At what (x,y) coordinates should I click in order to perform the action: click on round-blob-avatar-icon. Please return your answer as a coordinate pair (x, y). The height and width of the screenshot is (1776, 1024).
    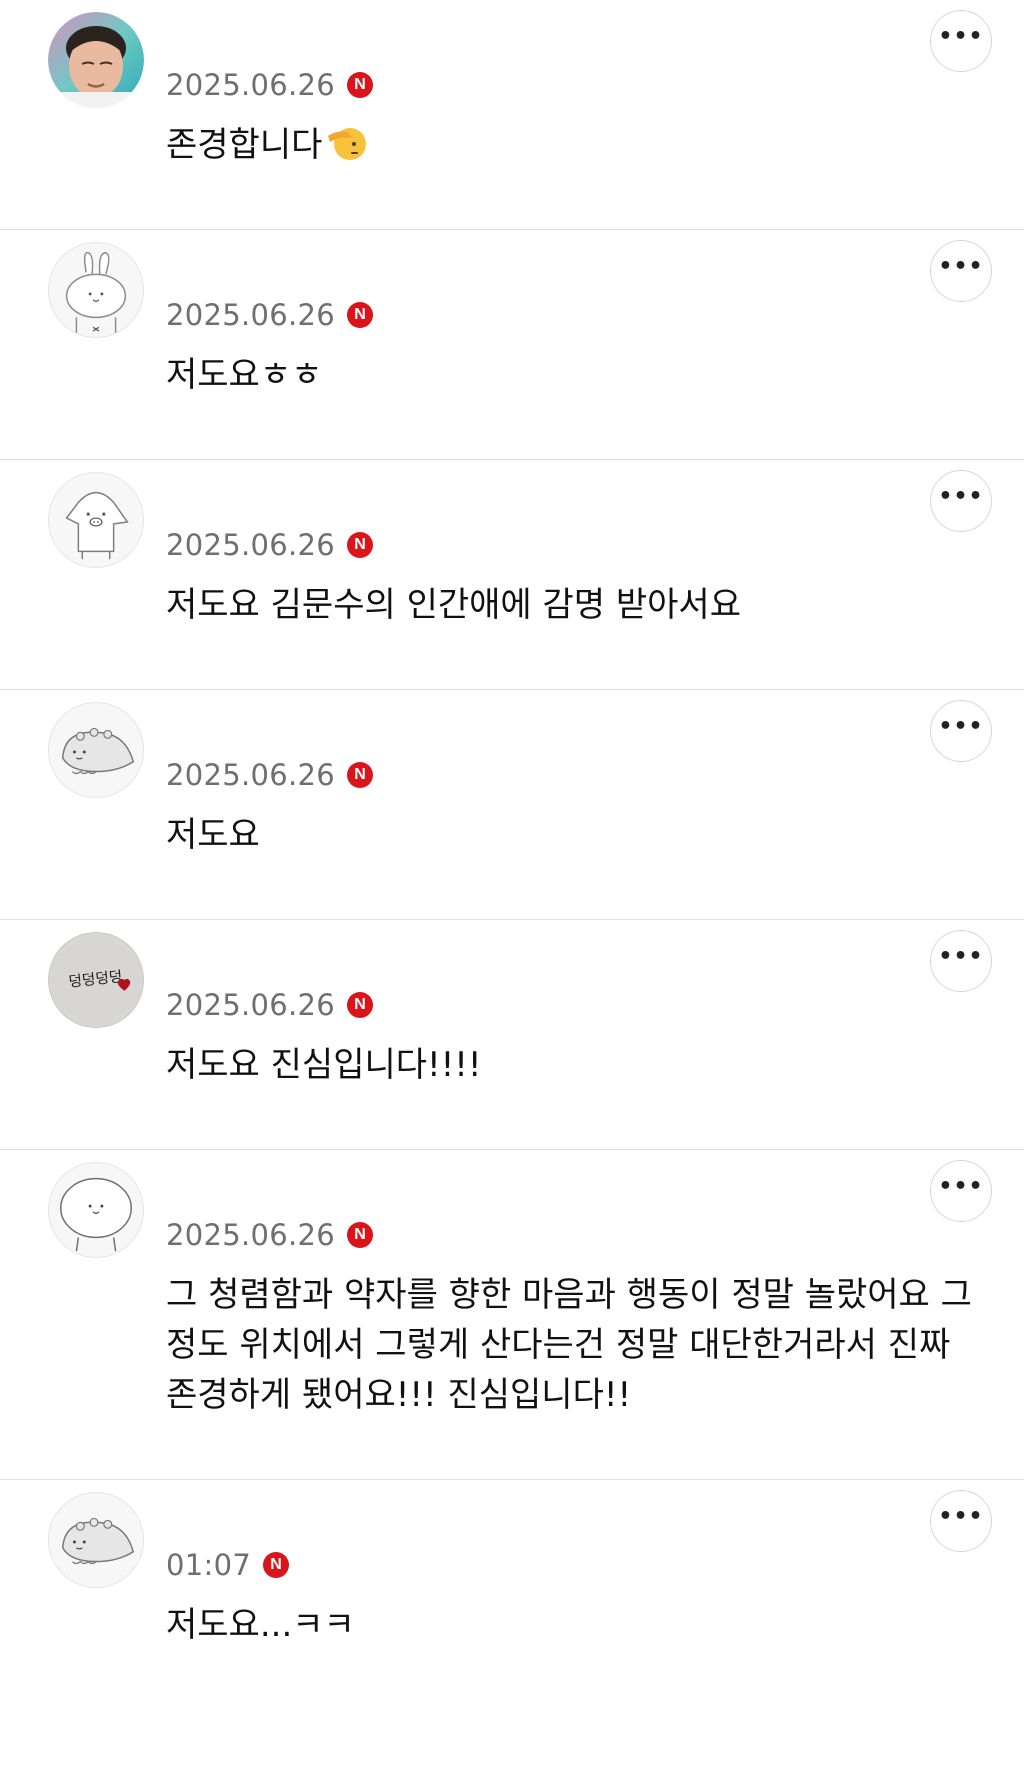
    Looking at the image, I should click on (96, 1210).